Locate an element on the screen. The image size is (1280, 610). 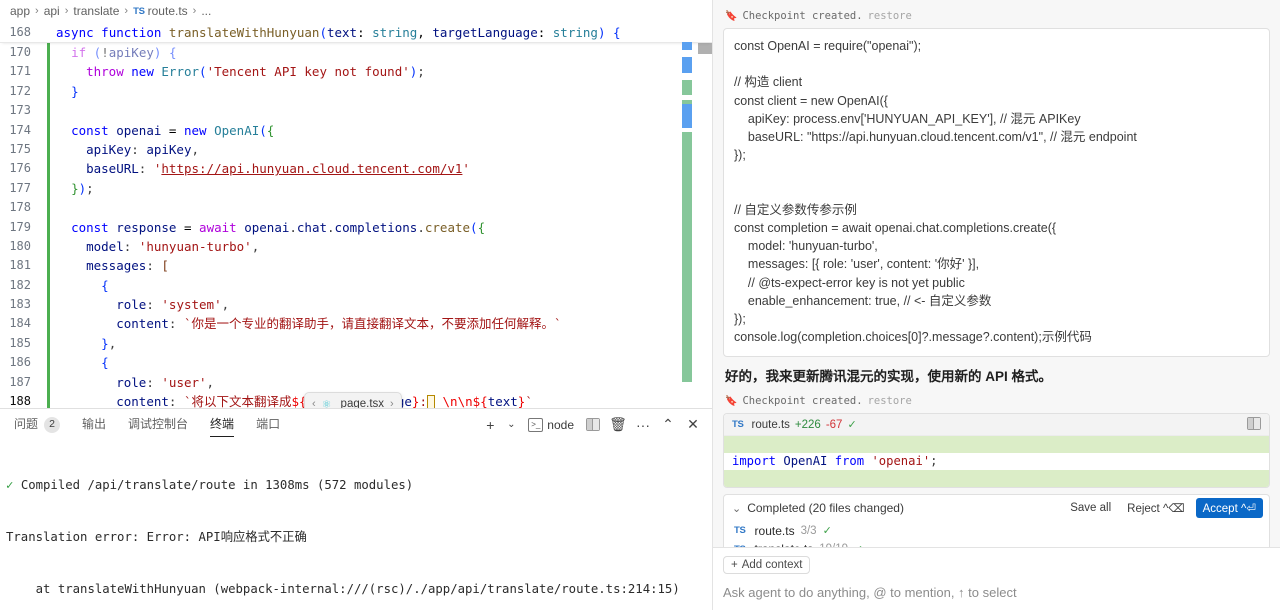
prev-arrow-icon: ‹ is located at coordinates (314, 403).